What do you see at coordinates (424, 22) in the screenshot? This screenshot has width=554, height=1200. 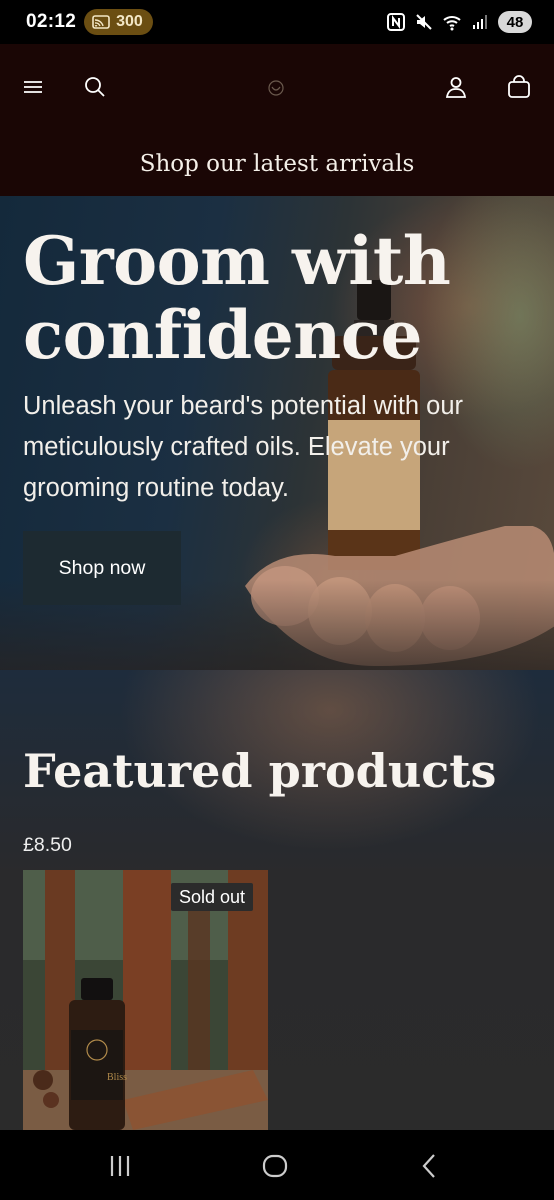 I see `mute-icon` at bounding box center [424, 22].